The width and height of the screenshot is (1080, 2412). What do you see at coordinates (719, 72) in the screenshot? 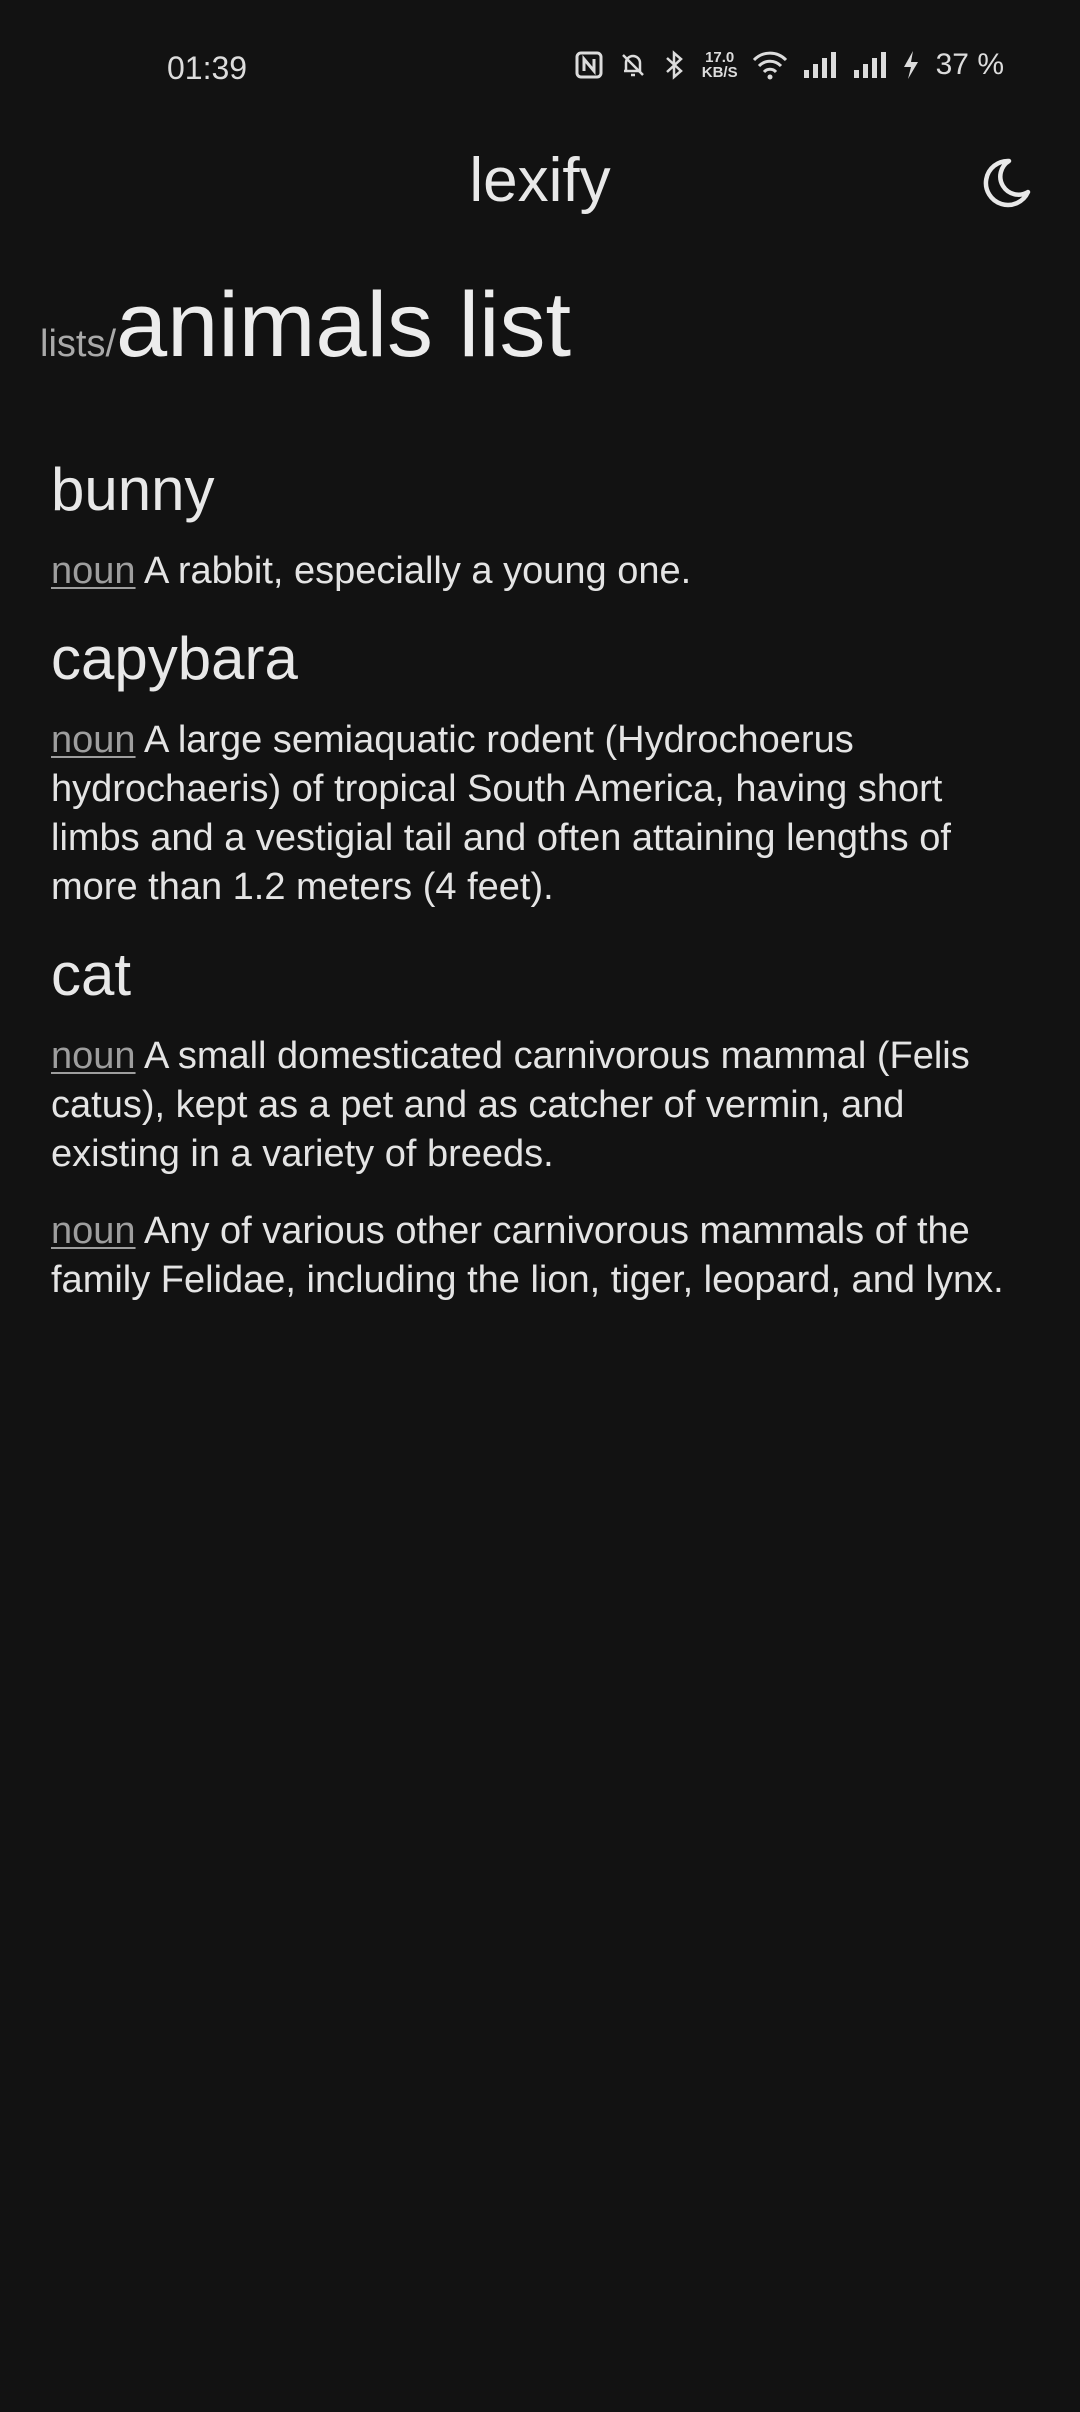
I see `network-speed-unit: KB/S` at bounding box center [719, 72].